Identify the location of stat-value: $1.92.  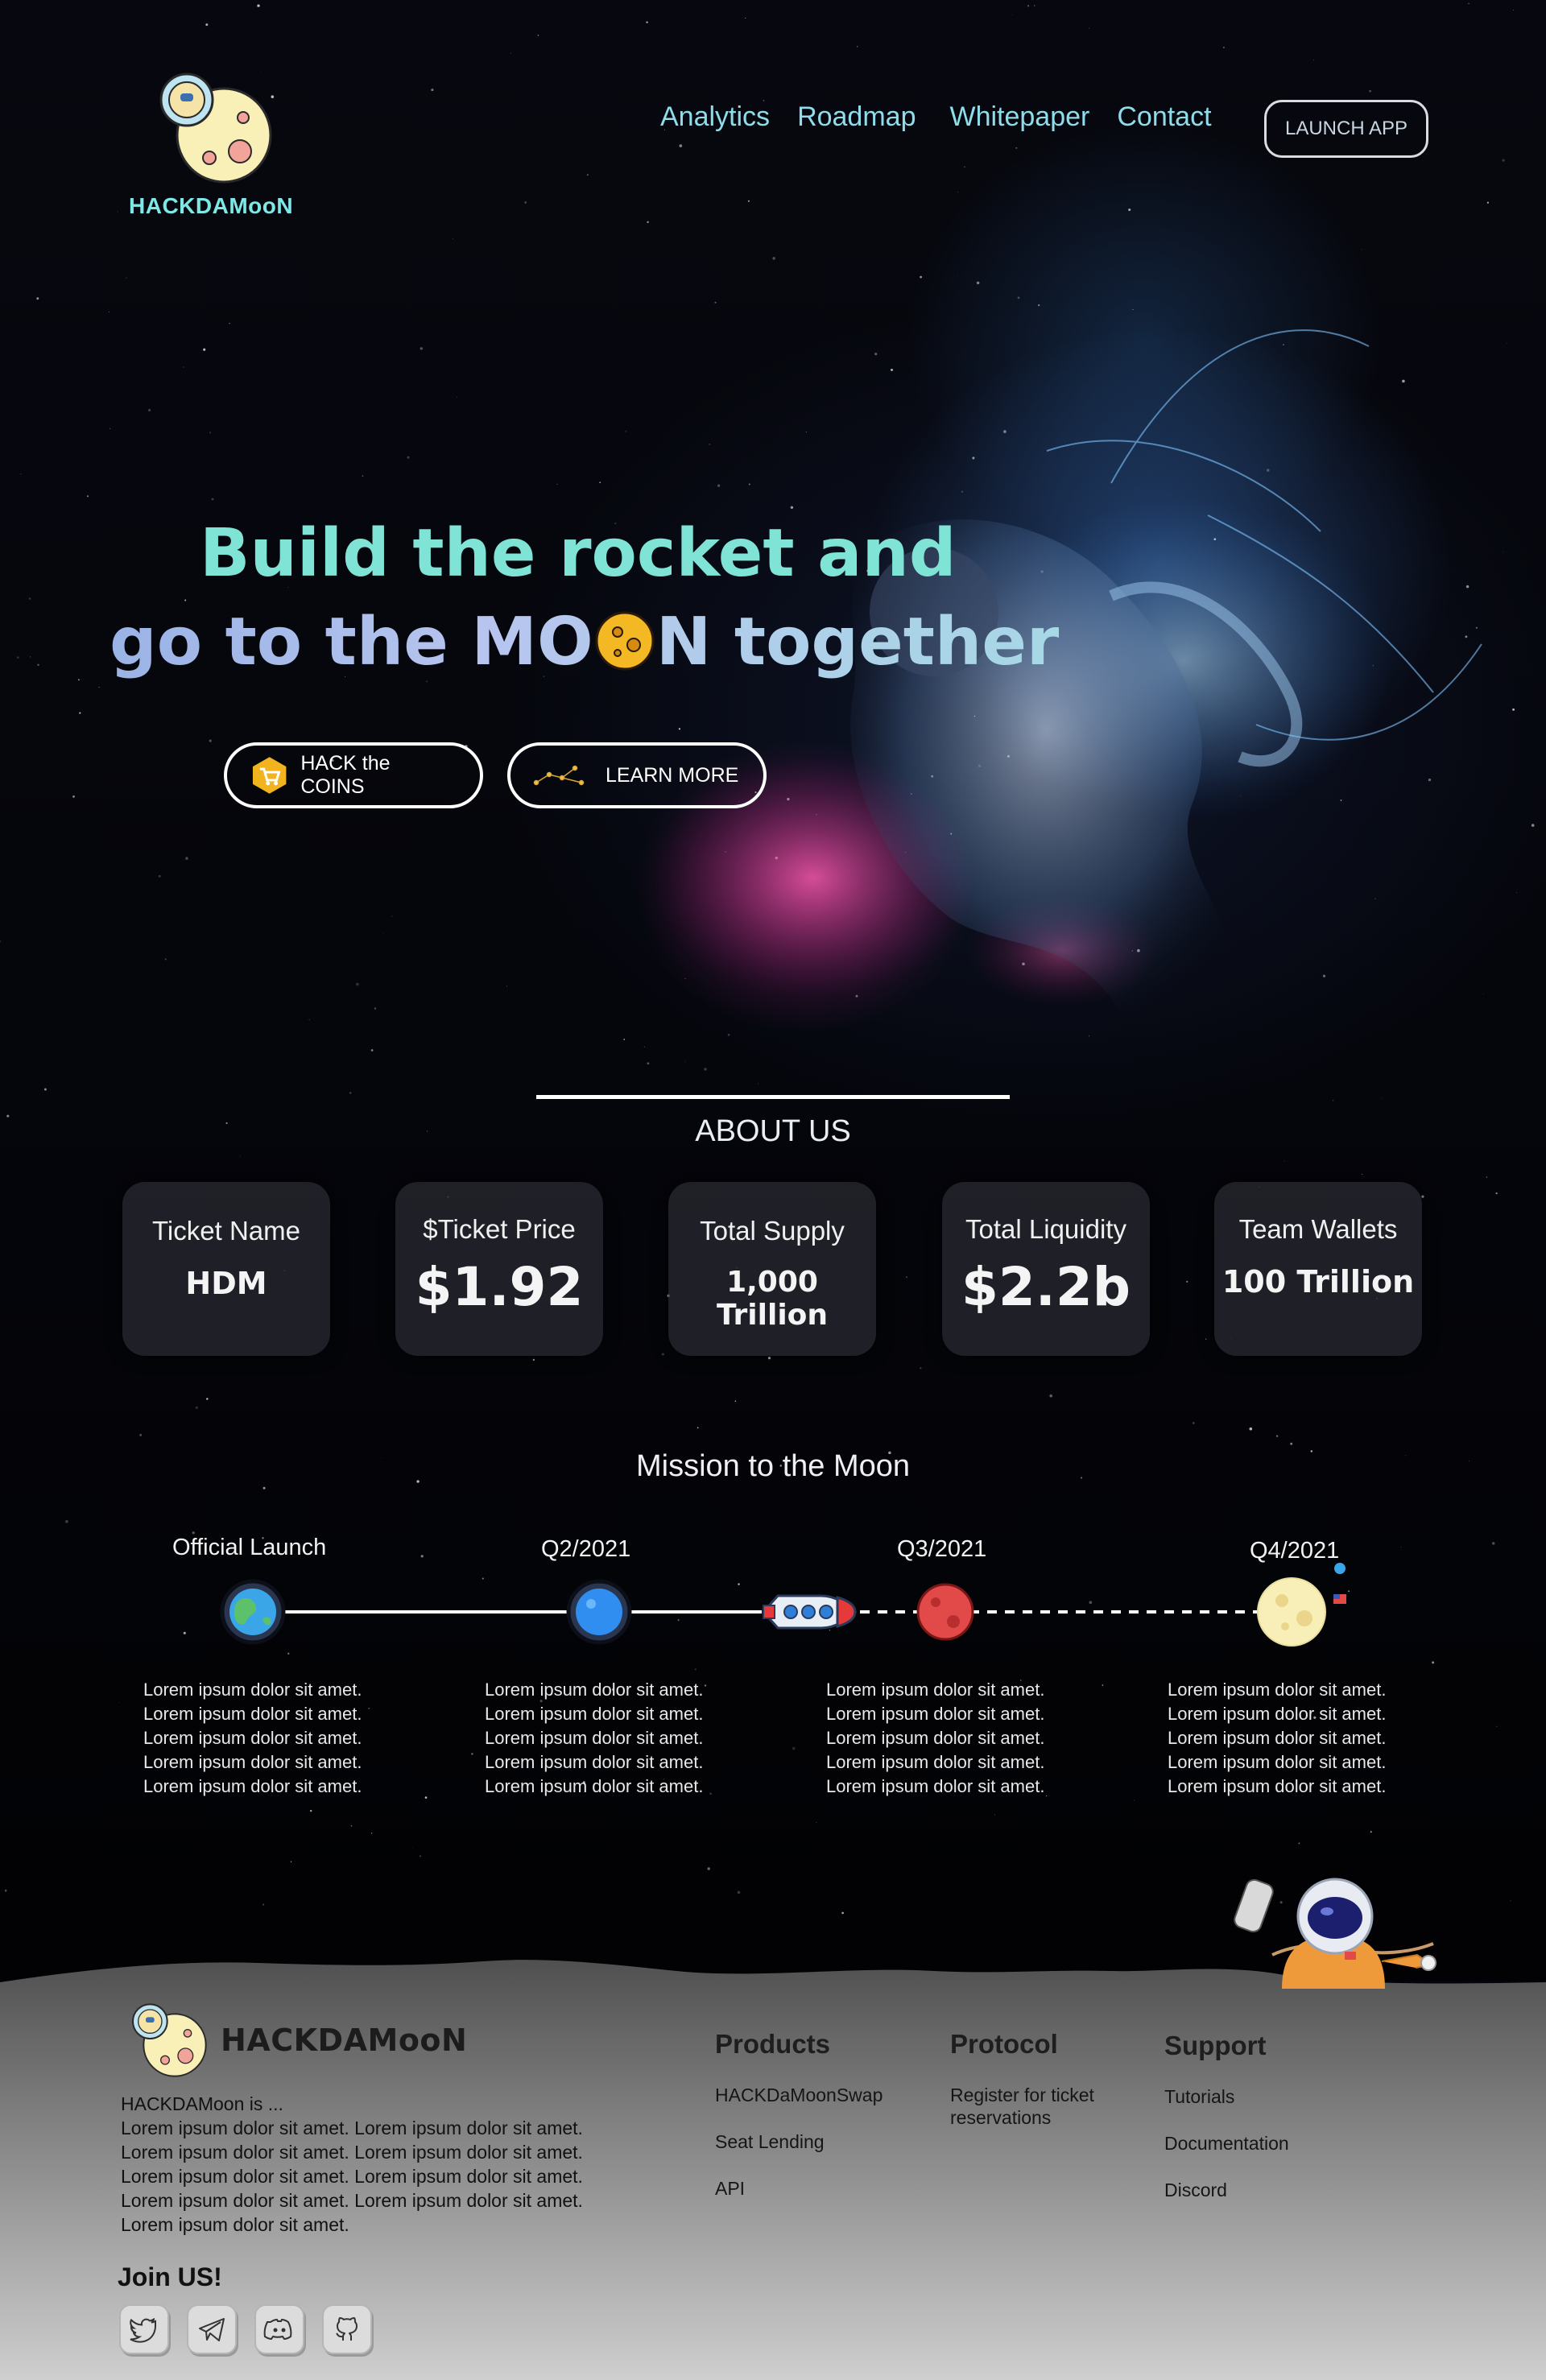
(499, 1287).